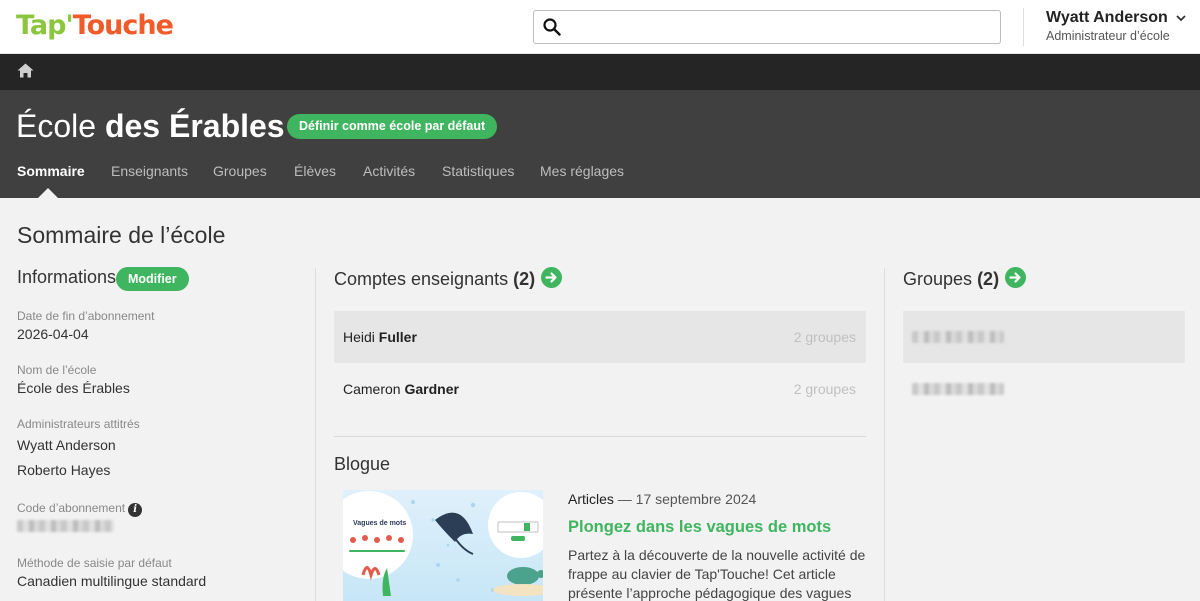  What do you see at coordinates (45, 25) in the screenshot?
I see `logo-tap-text: Tap'` at bounding box center [45, 25].